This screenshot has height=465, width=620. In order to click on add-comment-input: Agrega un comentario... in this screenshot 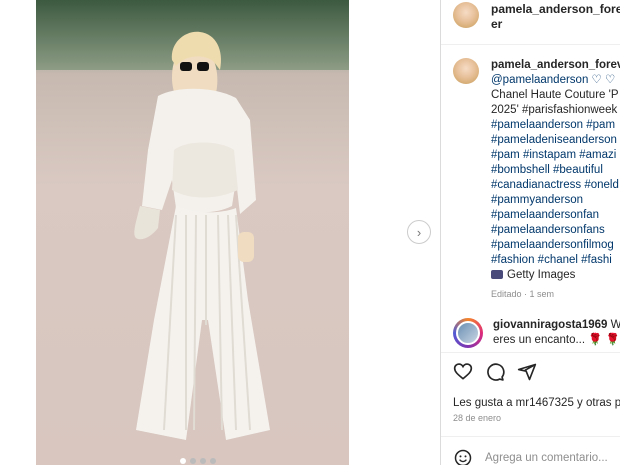, I will do `click(546, 458)`.